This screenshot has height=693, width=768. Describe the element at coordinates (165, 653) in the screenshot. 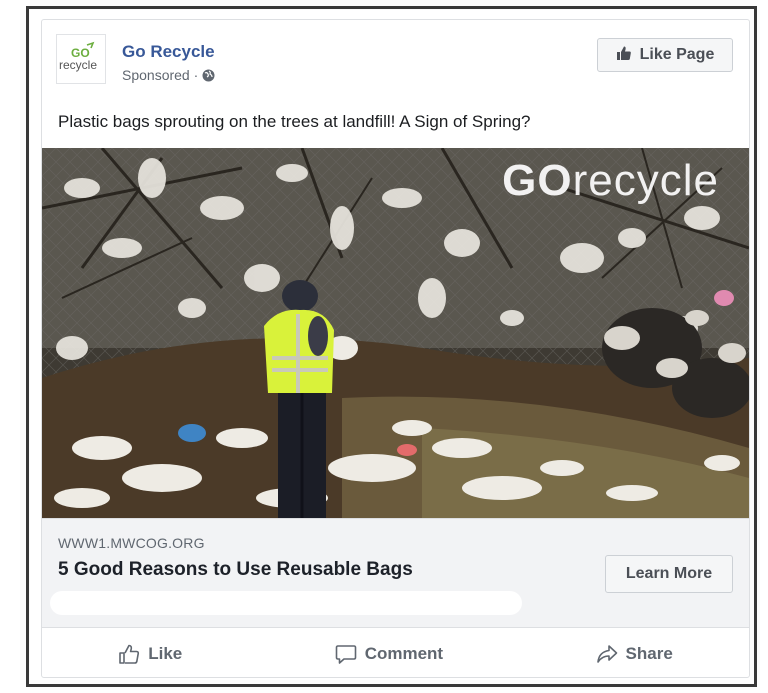

I see `like-label: Like` at that location.